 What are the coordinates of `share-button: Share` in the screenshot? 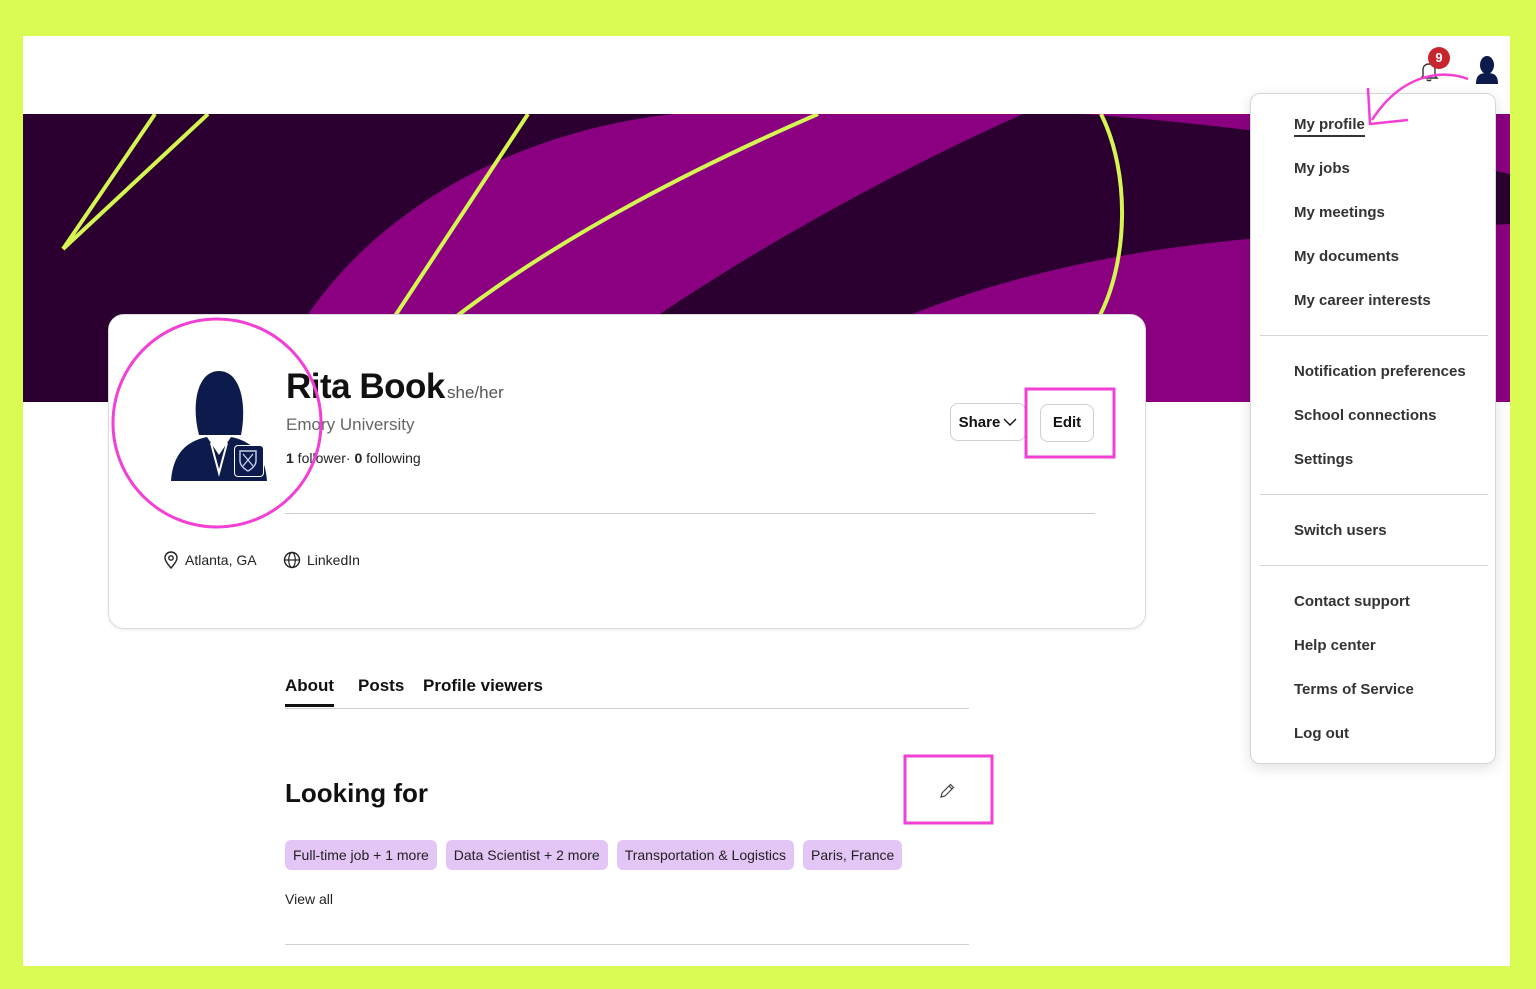 It's located at (988, 422).